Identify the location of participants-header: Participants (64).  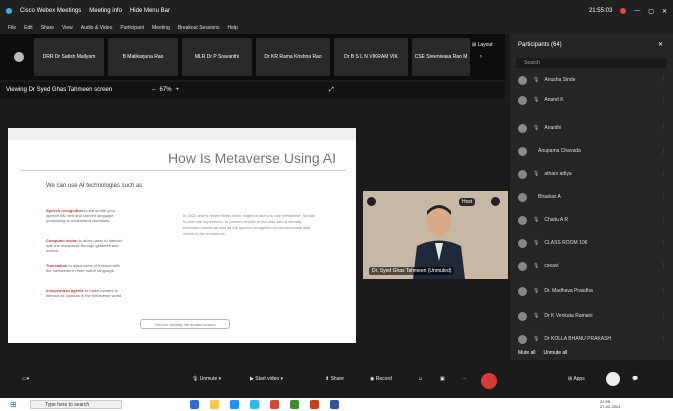
(540, 45).